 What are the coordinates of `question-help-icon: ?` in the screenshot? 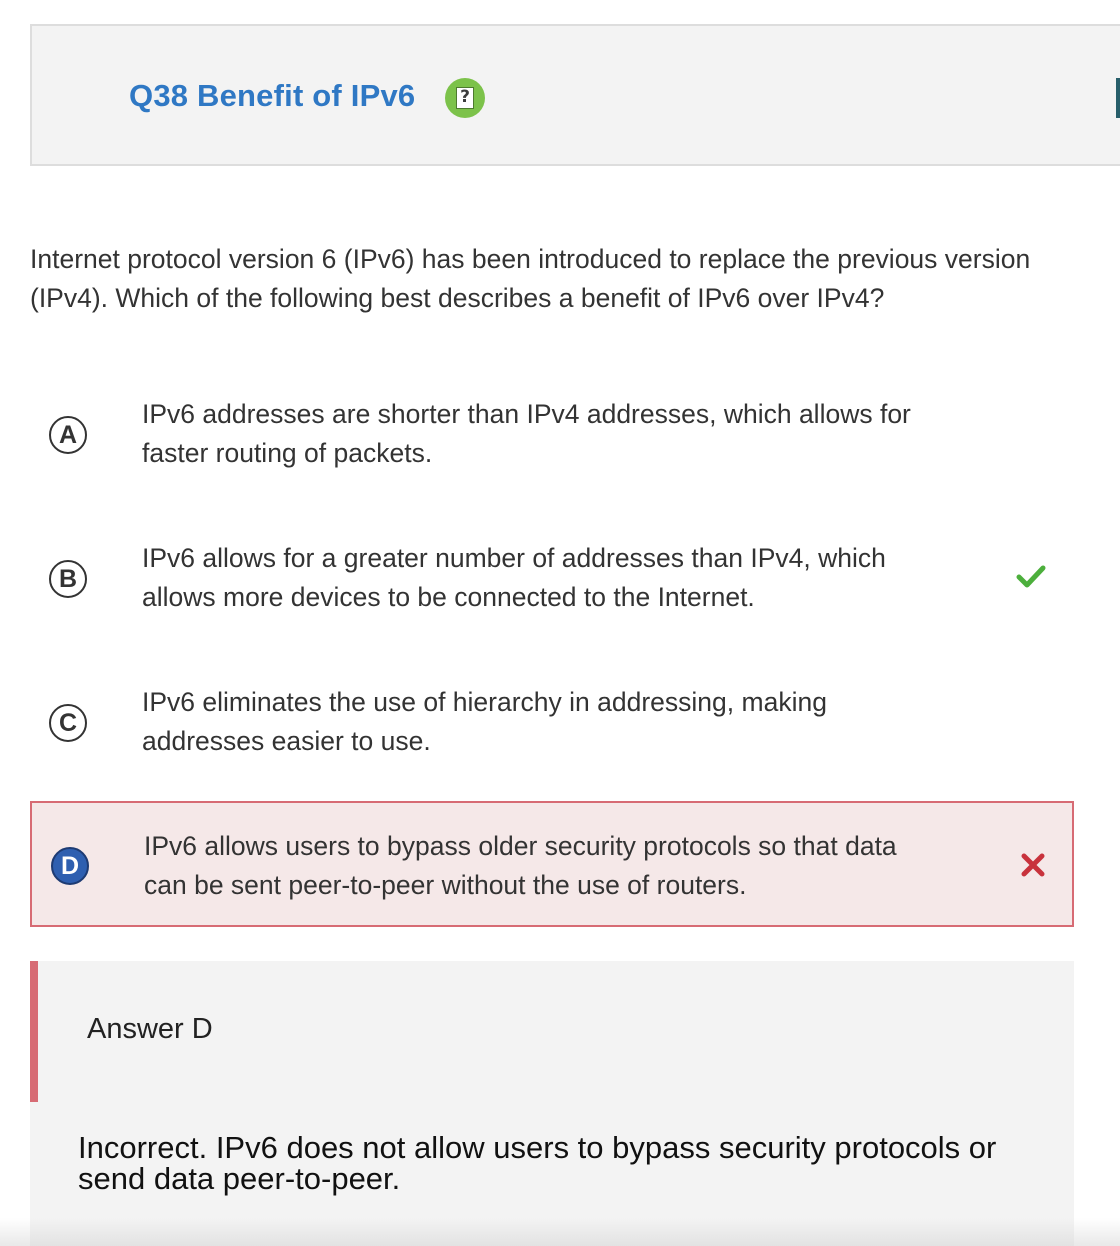 It's located at (465, 98).